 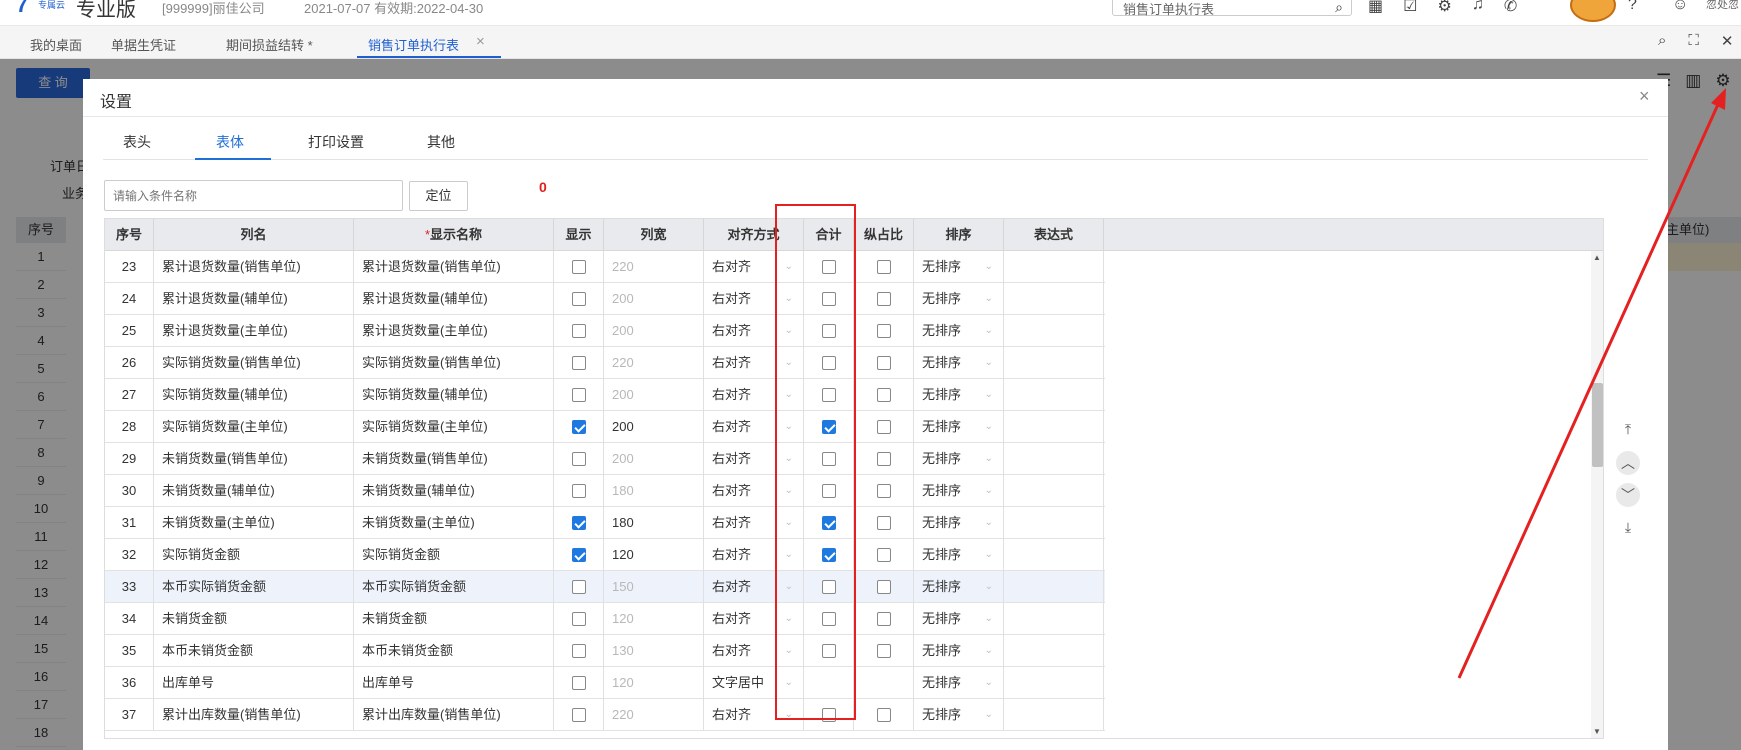 I want to click on table-row: 28 实际销货数量(主单位) 实际销货数量(主单位) 200 右对齐 ⌄ 无排序 ⌄, so click(x=605, y=427).